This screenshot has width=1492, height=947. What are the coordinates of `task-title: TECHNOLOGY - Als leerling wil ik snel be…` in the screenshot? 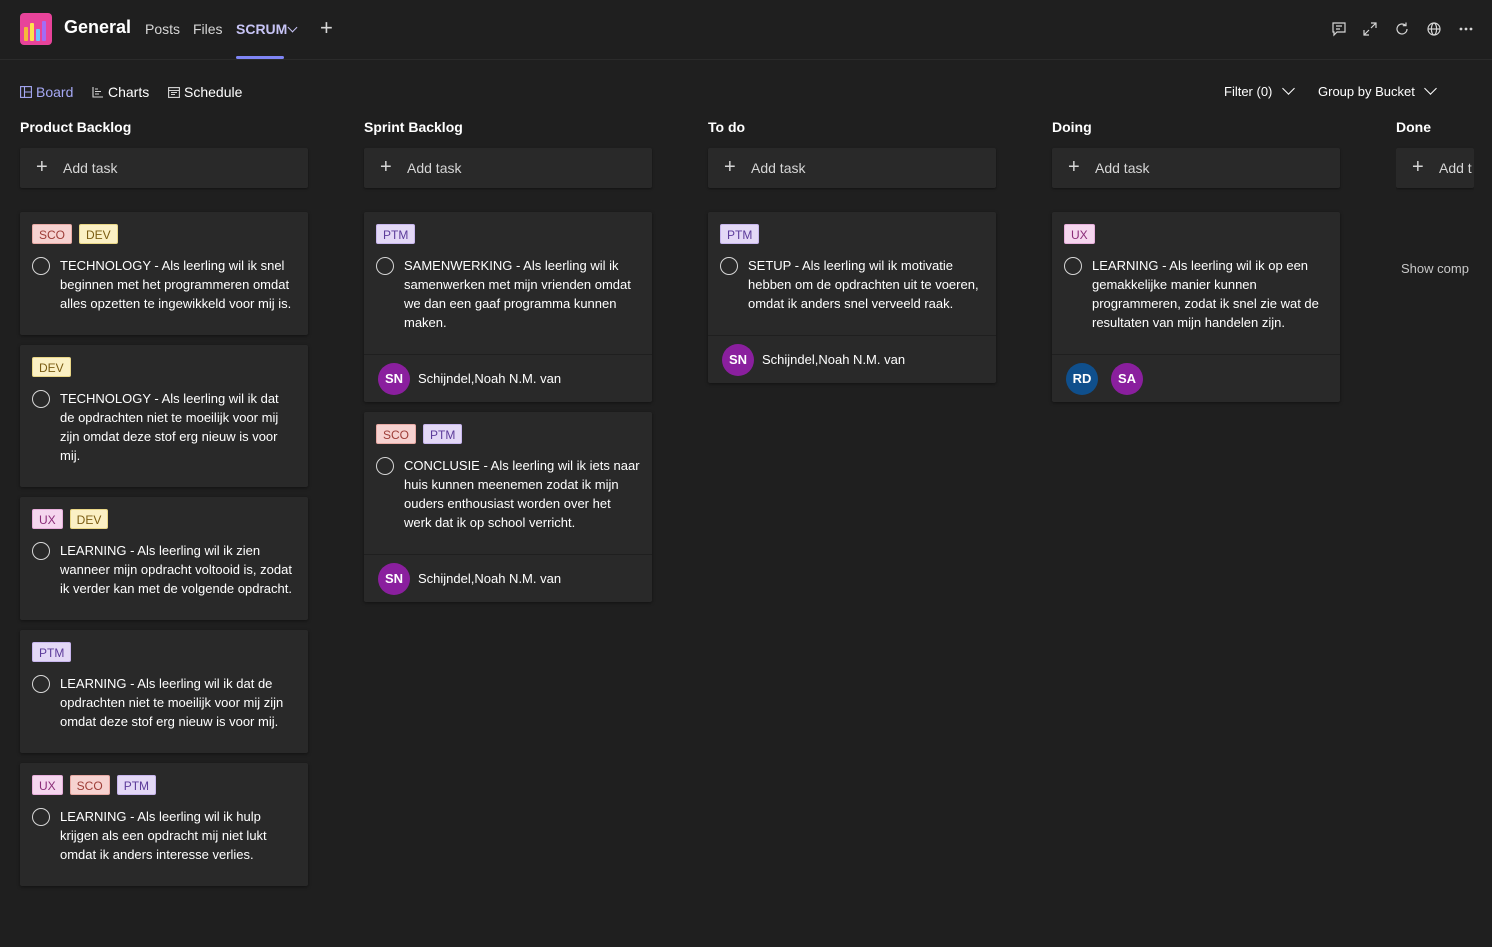 It's located at (176, 284).